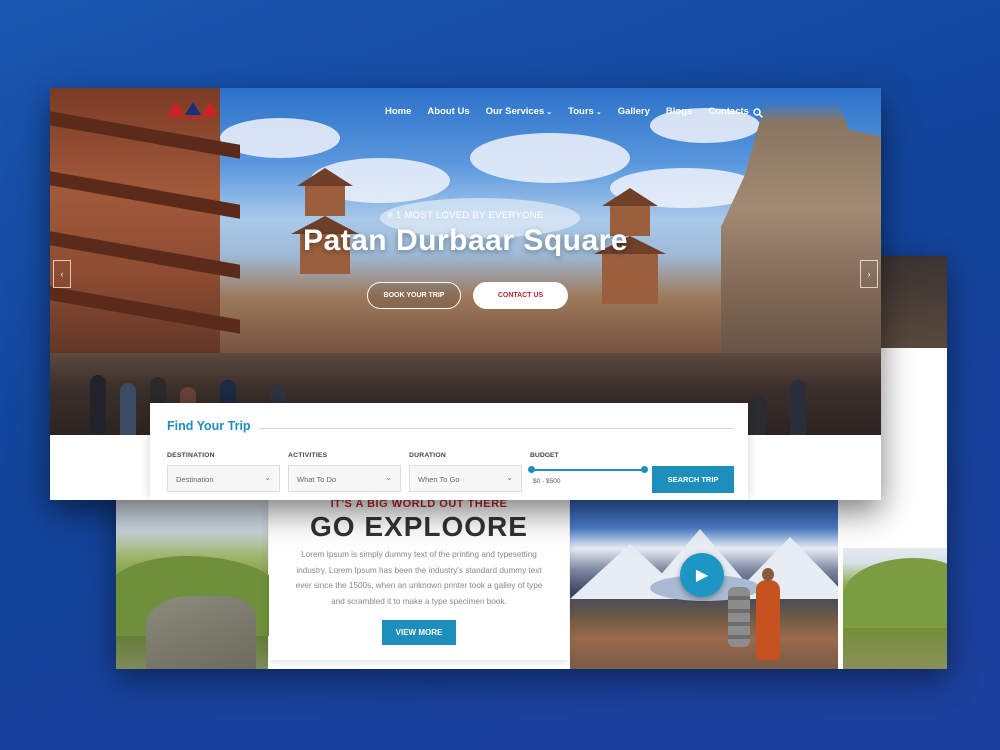 The height and width of the screenshot is (750, 1000). Describe the element at coordinates (419, 632) in the screenshot. I see `view-more-button: VIEW MORE` at that location.